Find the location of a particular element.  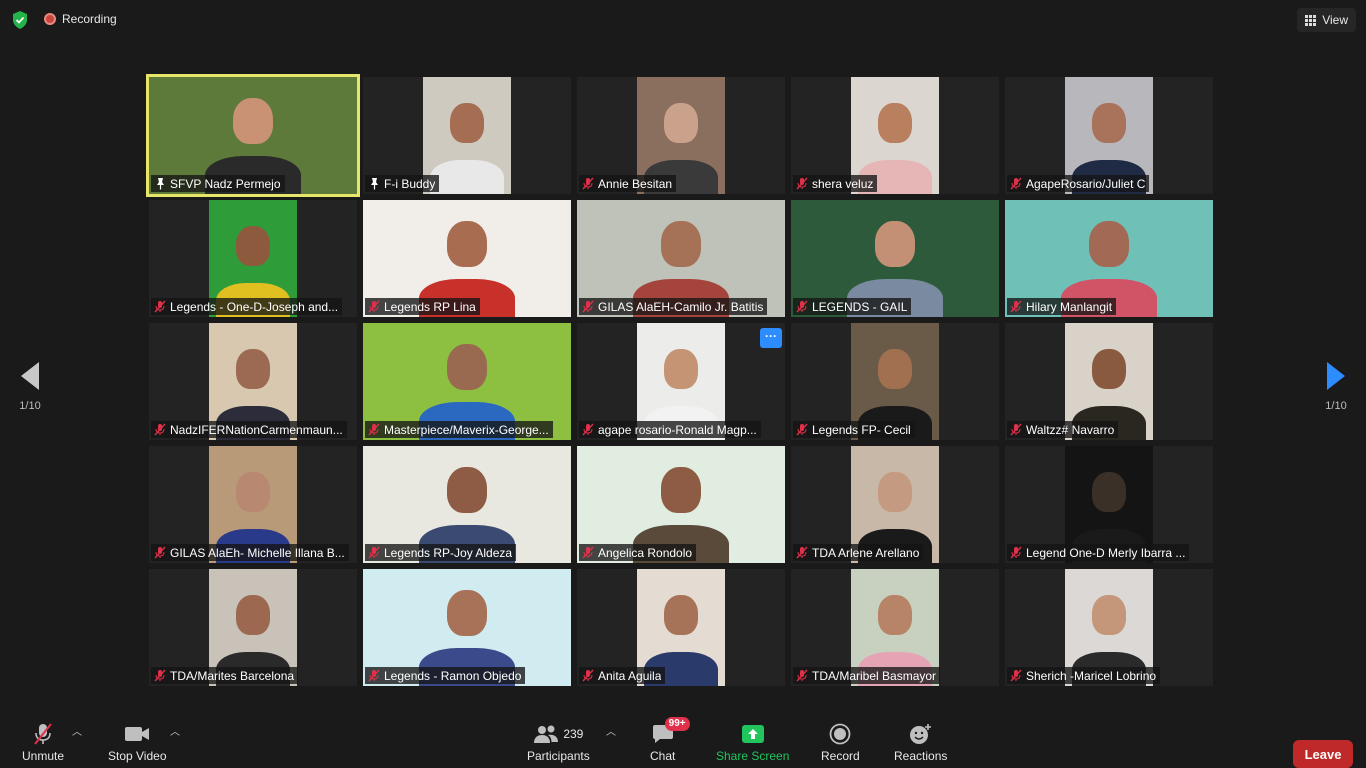

participant-tile: Sherich -Maricel Lobrino is located at coordinates (1109, 627).